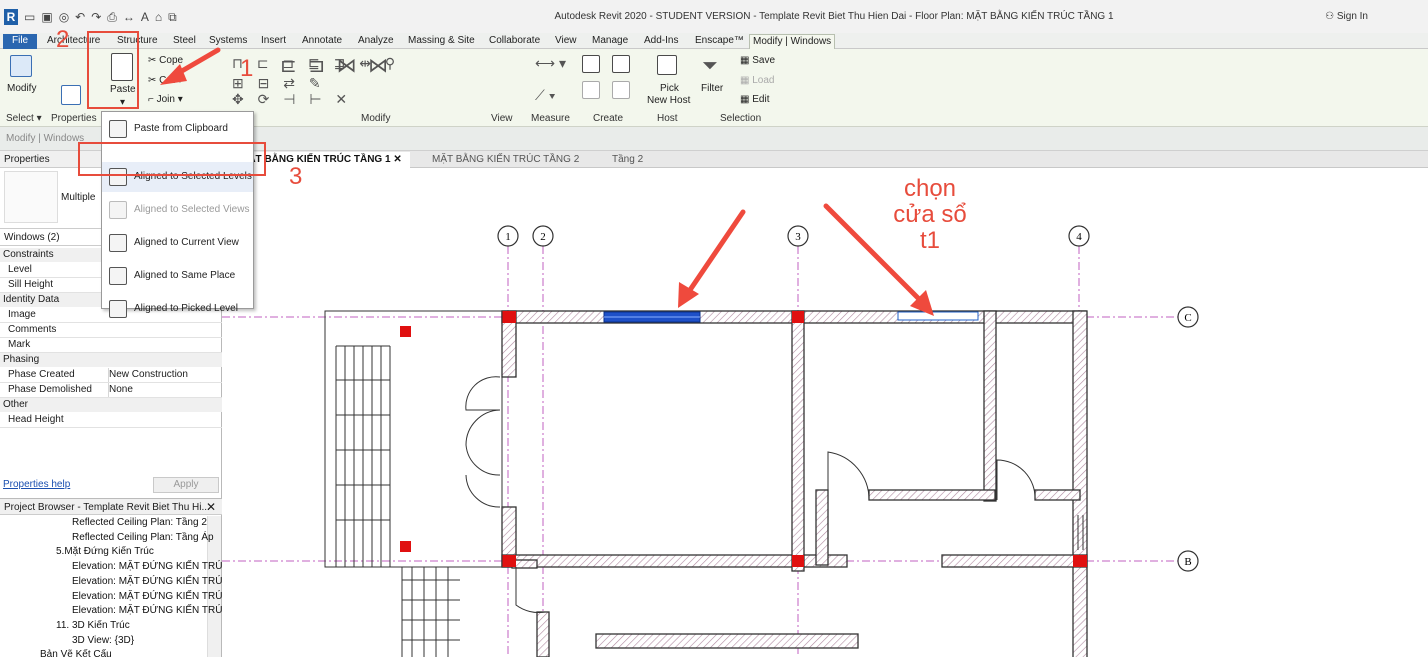 The width and height of the screenshot is (1428, 657). I want to click on step-2-label: 2, so click(63, 39).